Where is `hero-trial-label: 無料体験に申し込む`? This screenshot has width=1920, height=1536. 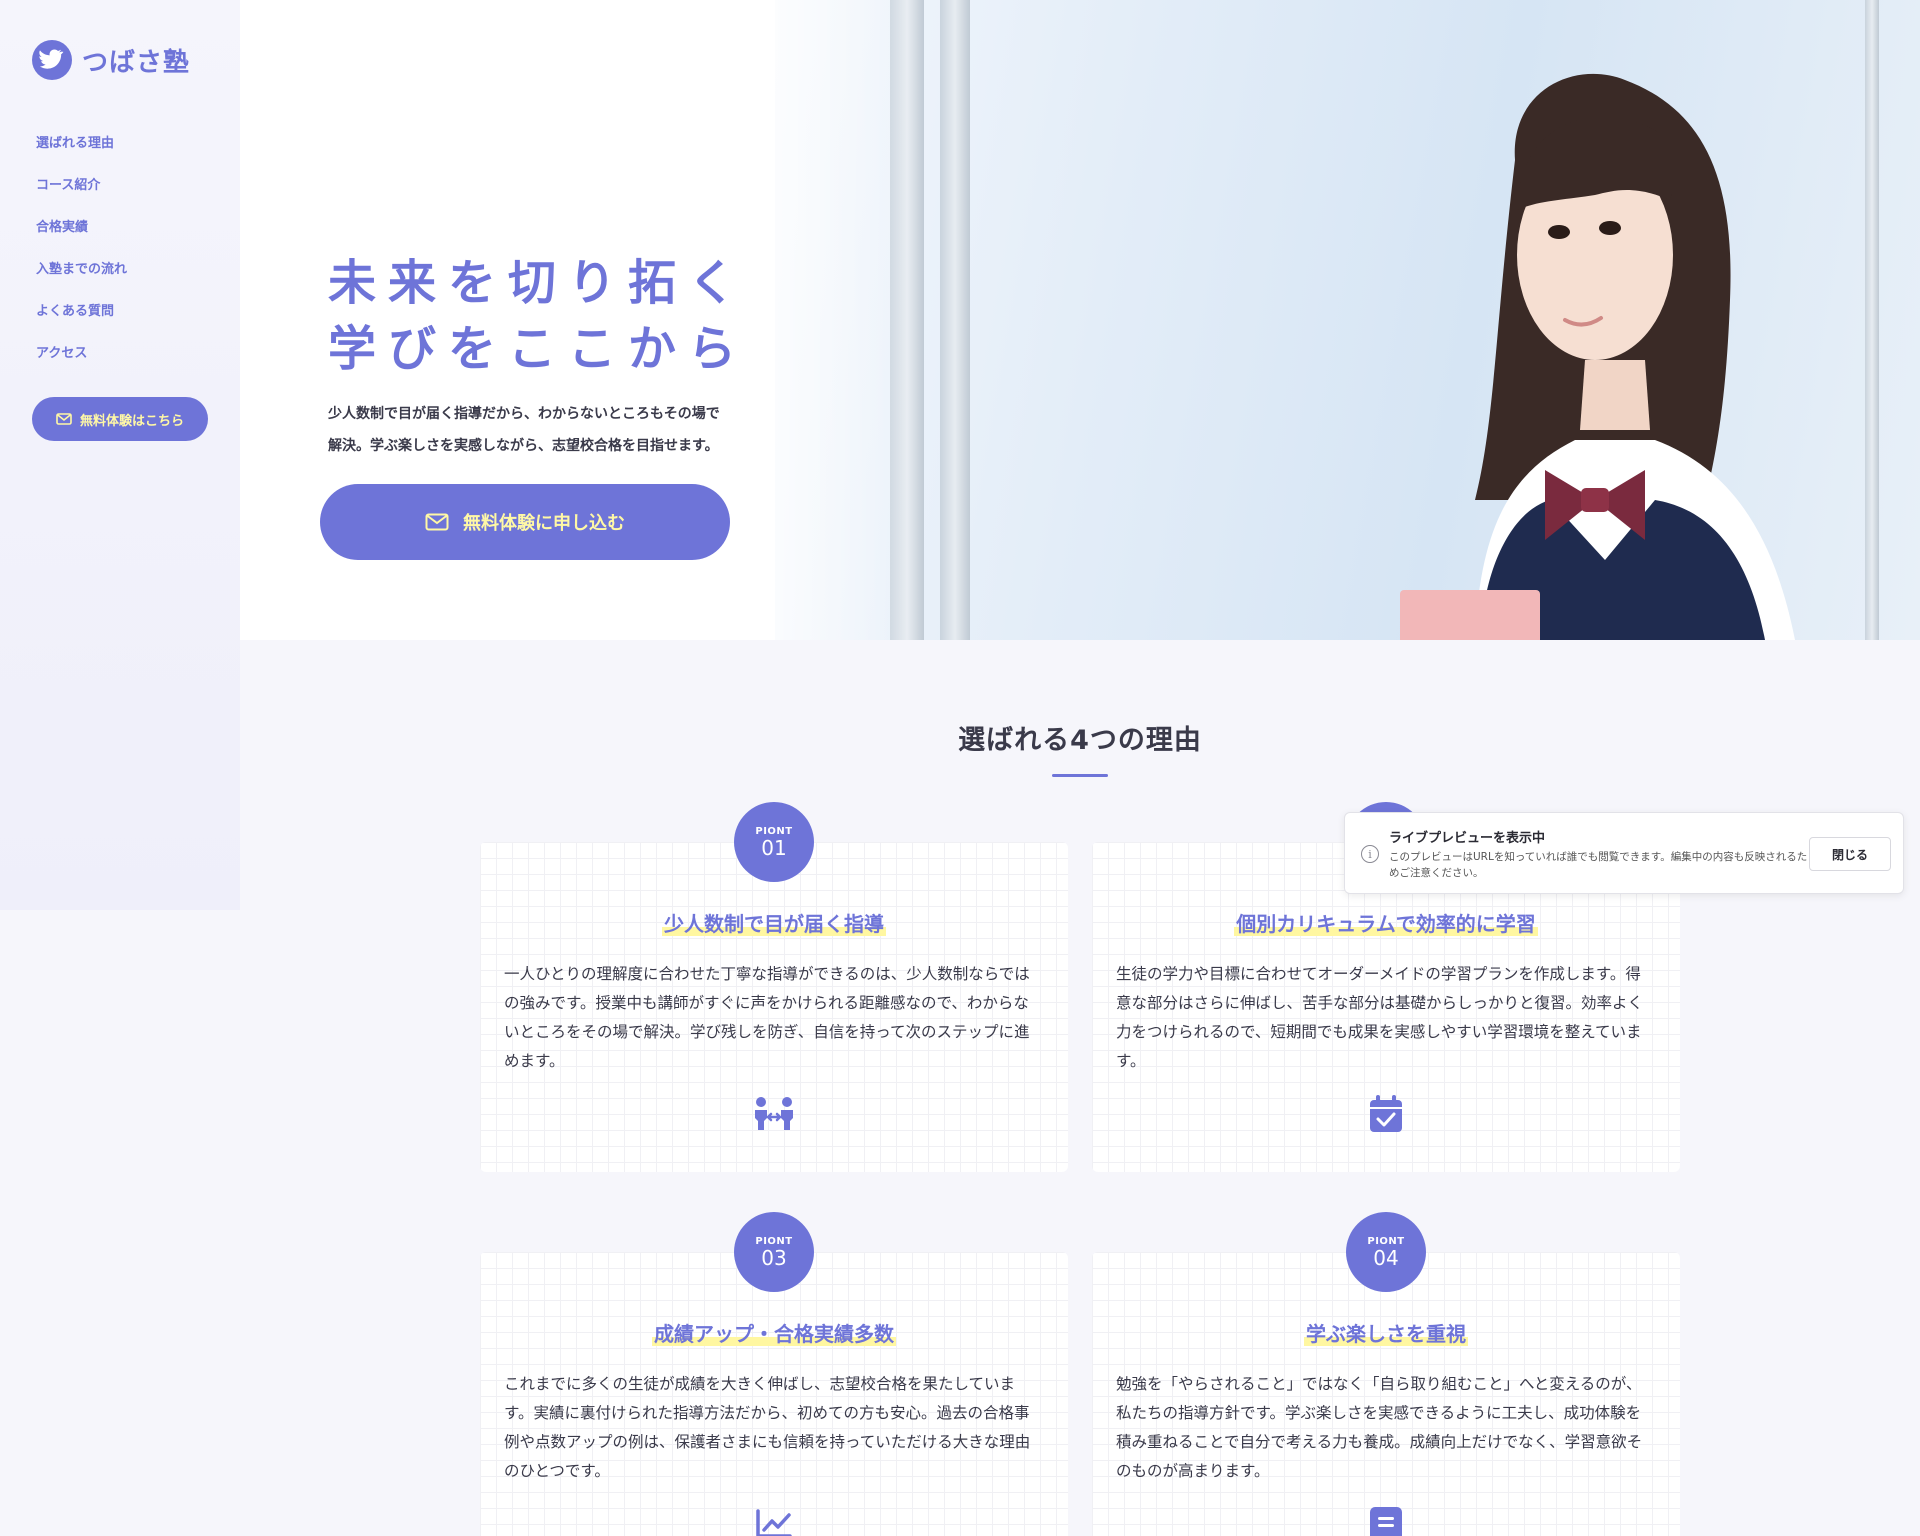 hero-trial-label: 無料体験に申し込む is located at coordinates (544, 523).